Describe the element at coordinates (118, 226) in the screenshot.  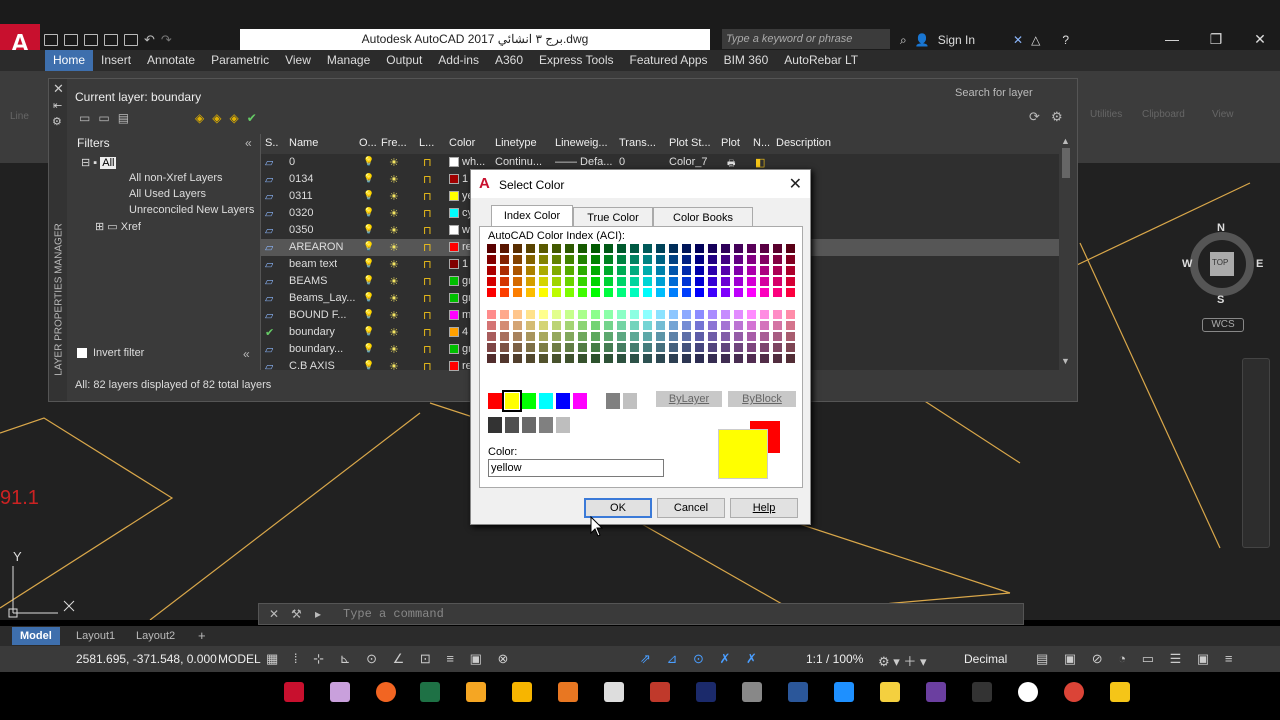
I see `filter-xref: ⊞ ▭ Xref` at that location.